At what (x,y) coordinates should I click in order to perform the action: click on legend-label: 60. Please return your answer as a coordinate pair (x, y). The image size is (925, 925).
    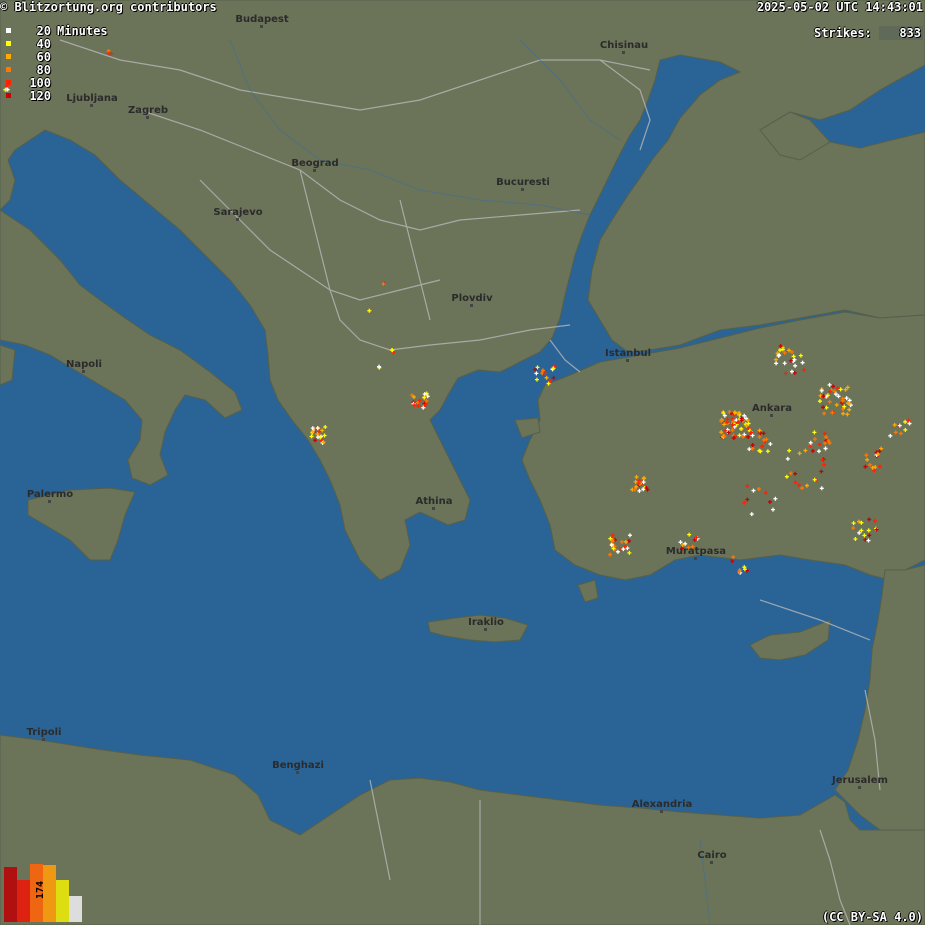
    Looking at the image, I should click on (43, 56).